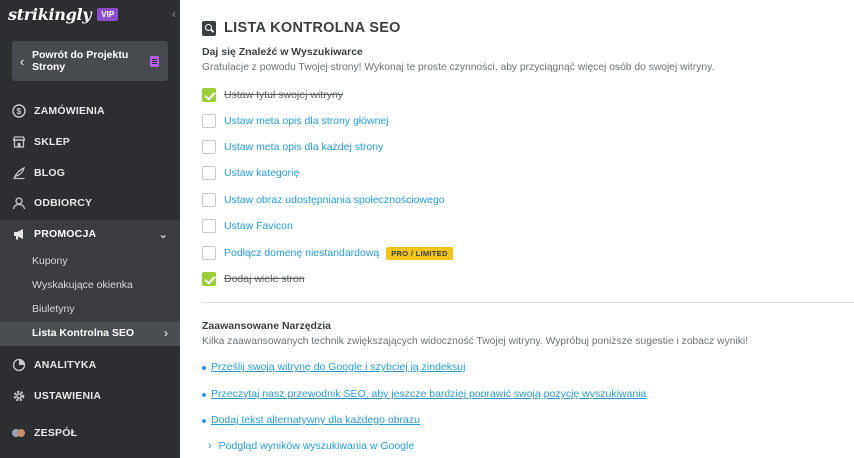 Image resolution: width=854 pixels, height=458 pixels. I want to click on back-button-label: Powrót do Projektu Strony, so click(80, 61).